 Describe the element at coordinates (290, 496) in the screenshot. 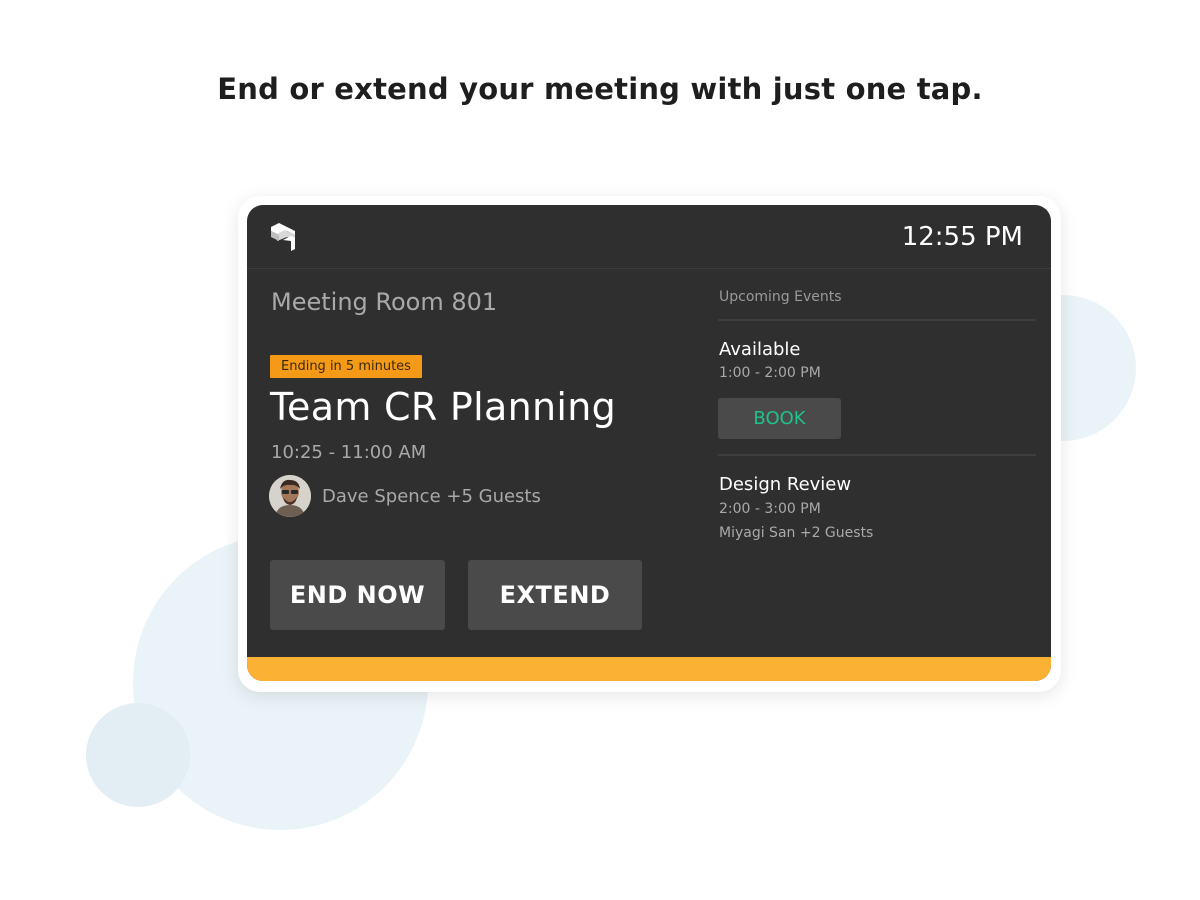

I see `user-avatar` at that location.